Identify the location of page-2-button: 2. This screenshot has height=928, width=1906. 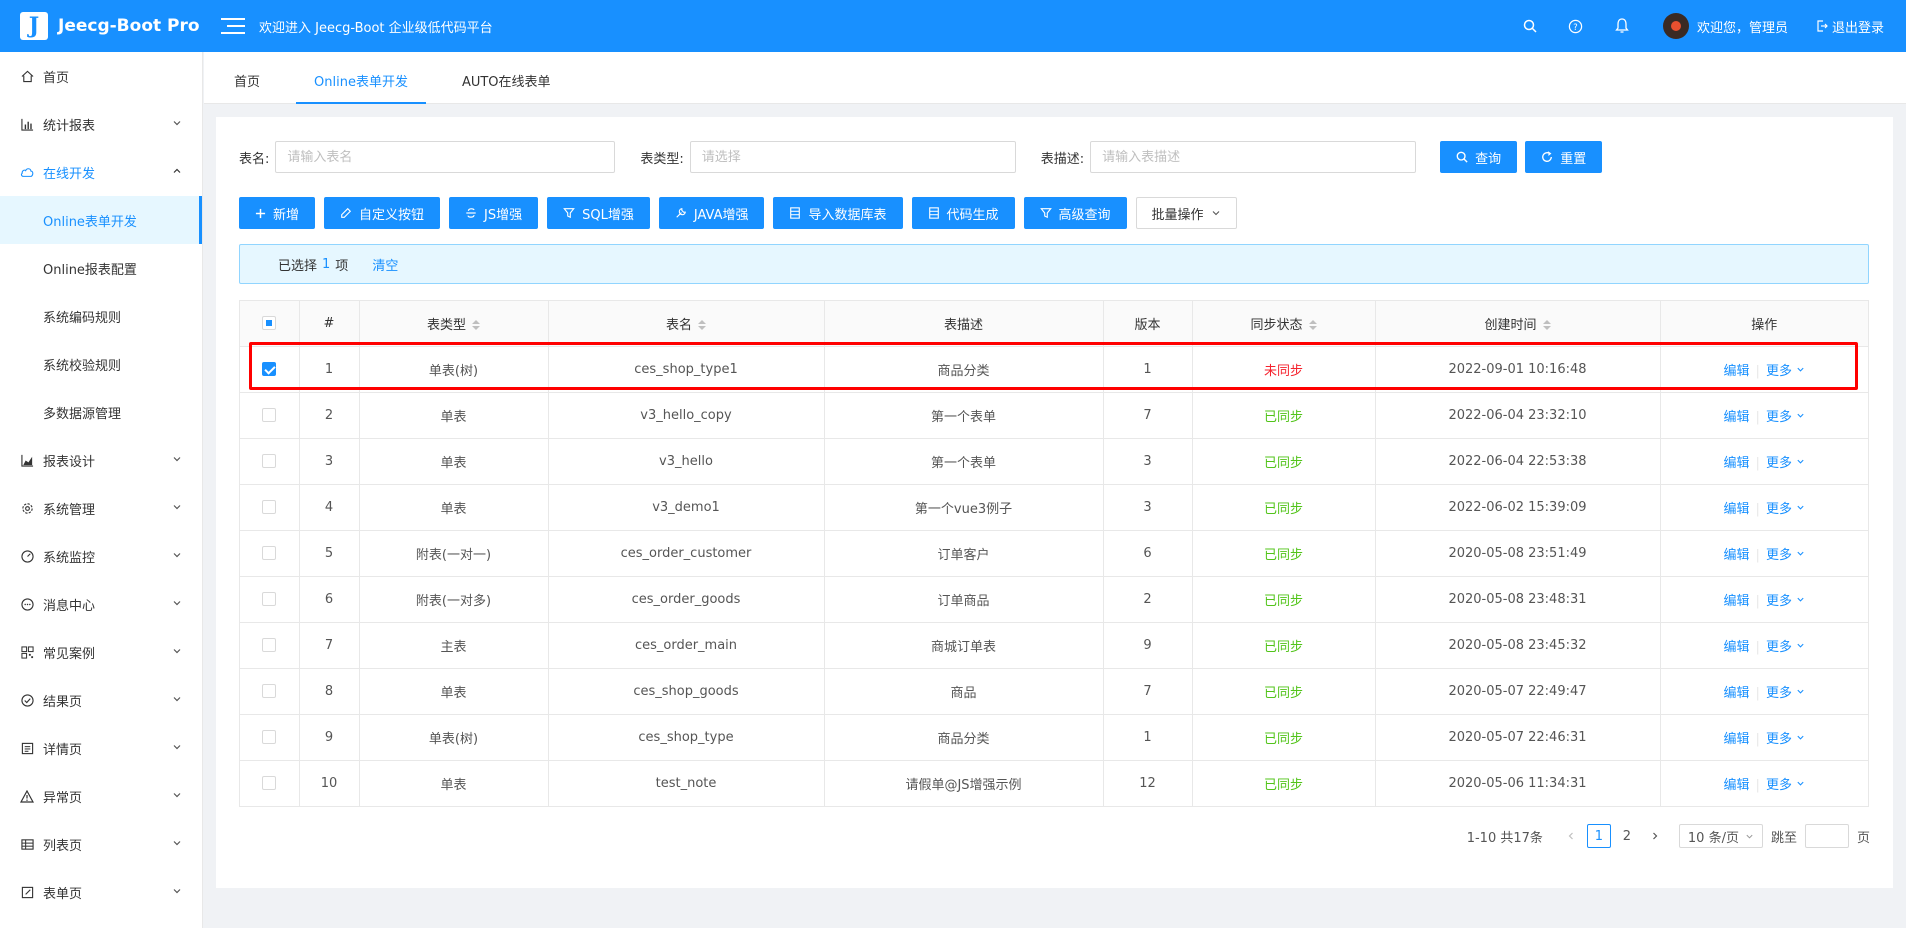
(1627, 836).